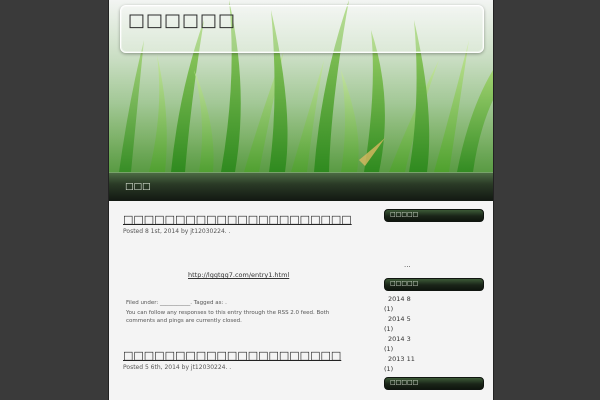 Image resolution: width=600 pixels, height=400 pixels. I want to click on nav-bar: □□□, so click(301, 186).